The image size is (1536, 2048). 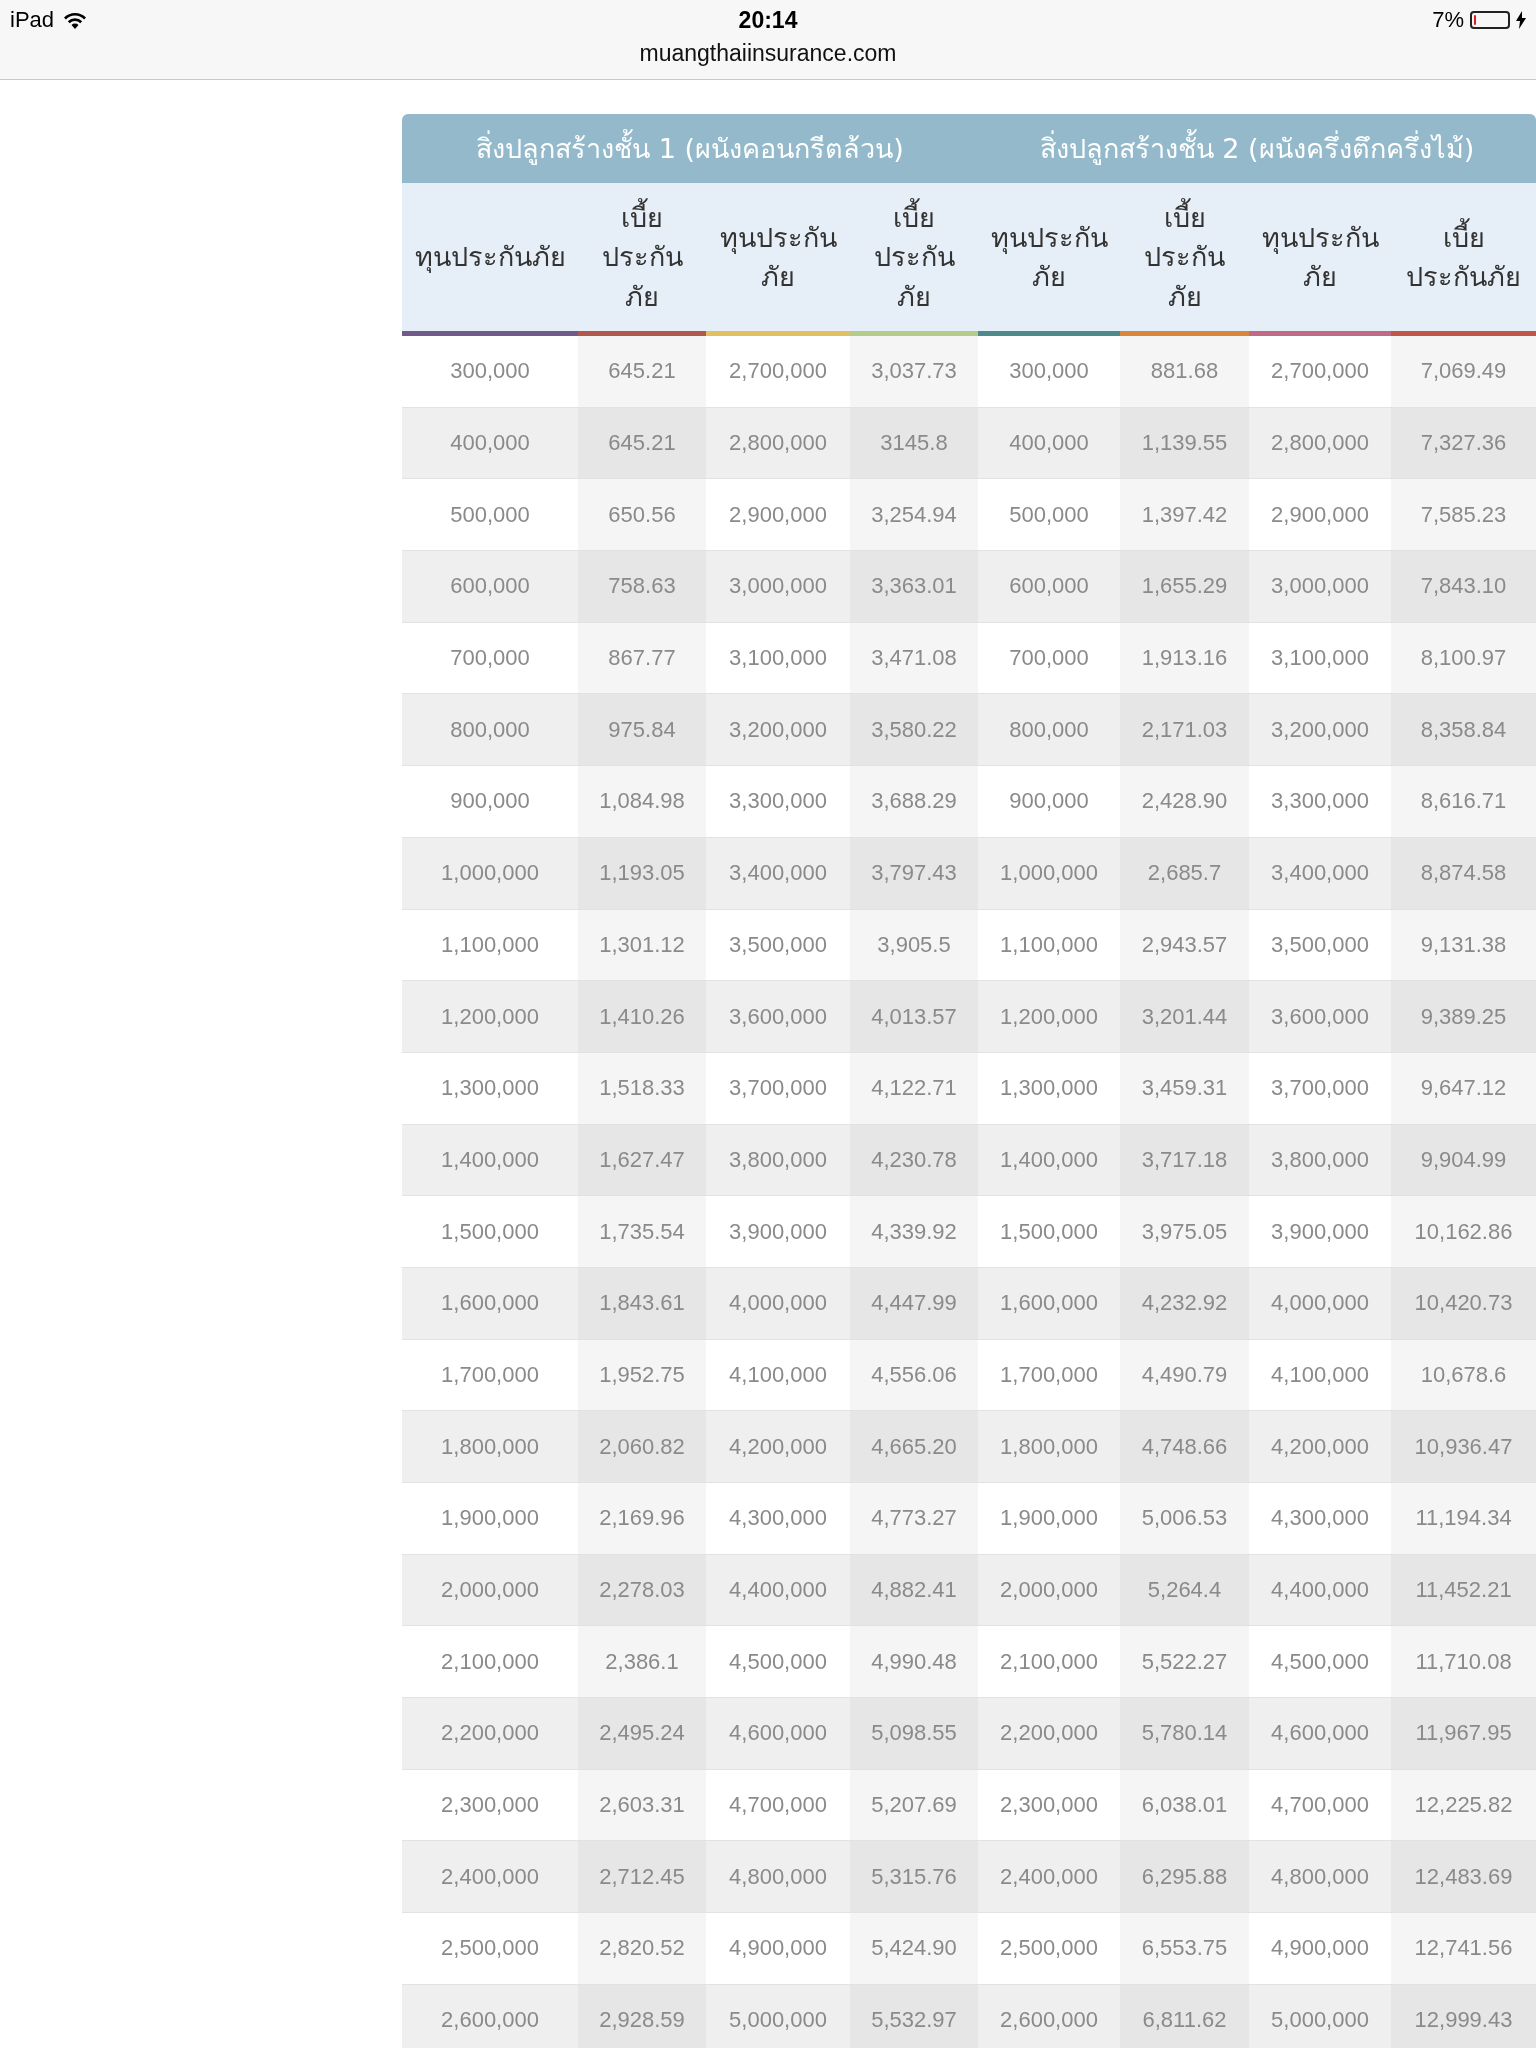 What do you see at coordinates (1521, 20) in the screenshot?
I see `charging-icon` at bounding box center [1521, 20].